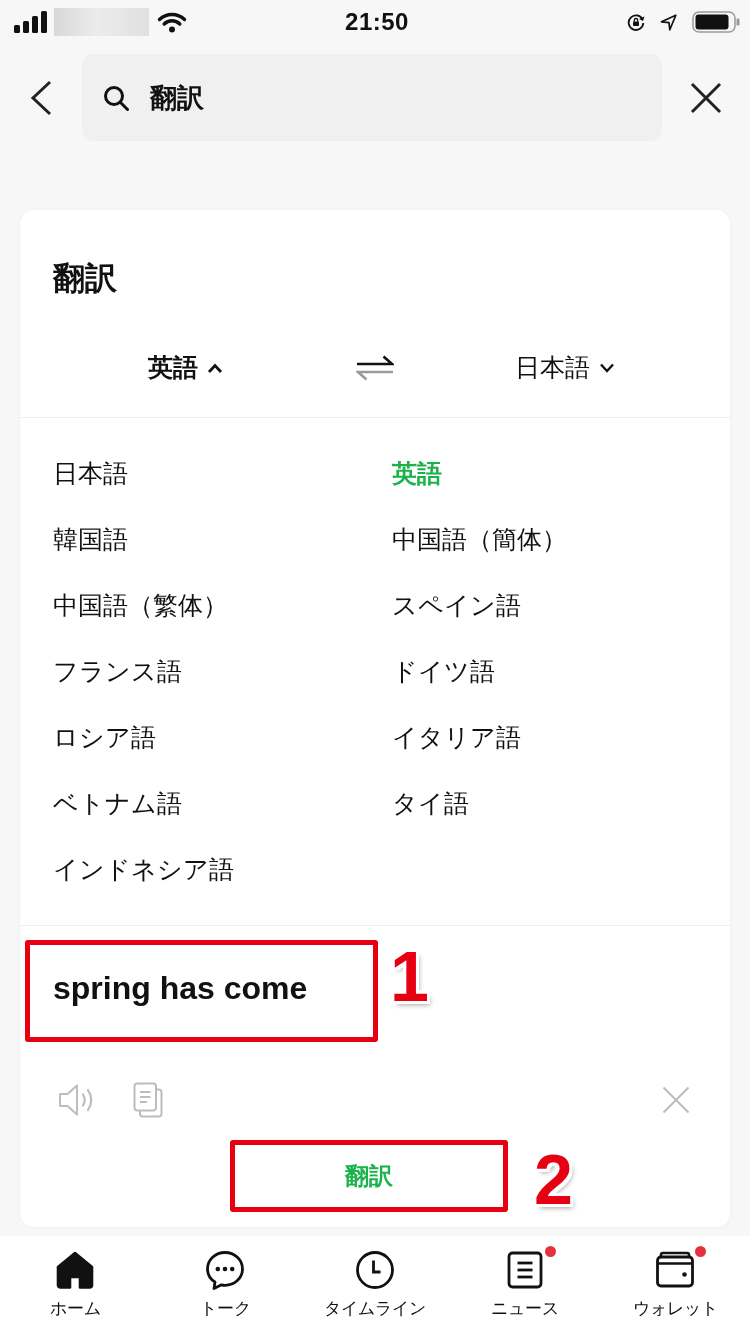 This screenshot has height=1334, width=750. What do you see at coordinates (148, 1100) in the screenshot?
I see `copy-icon` at bounding box center [148, 1100].